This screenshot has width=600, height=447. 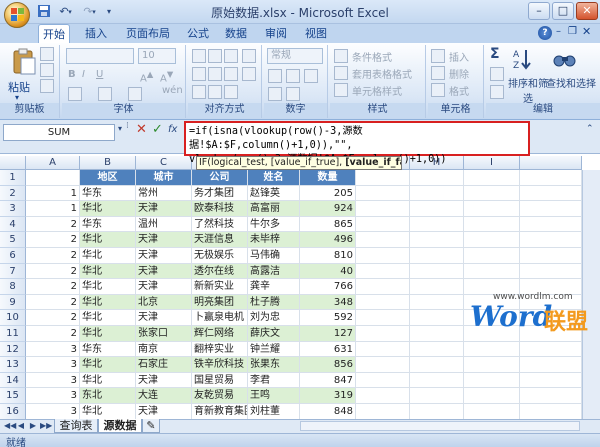 I want to click on sheet-tab-source: 源数据, so click(x=120, y=426).